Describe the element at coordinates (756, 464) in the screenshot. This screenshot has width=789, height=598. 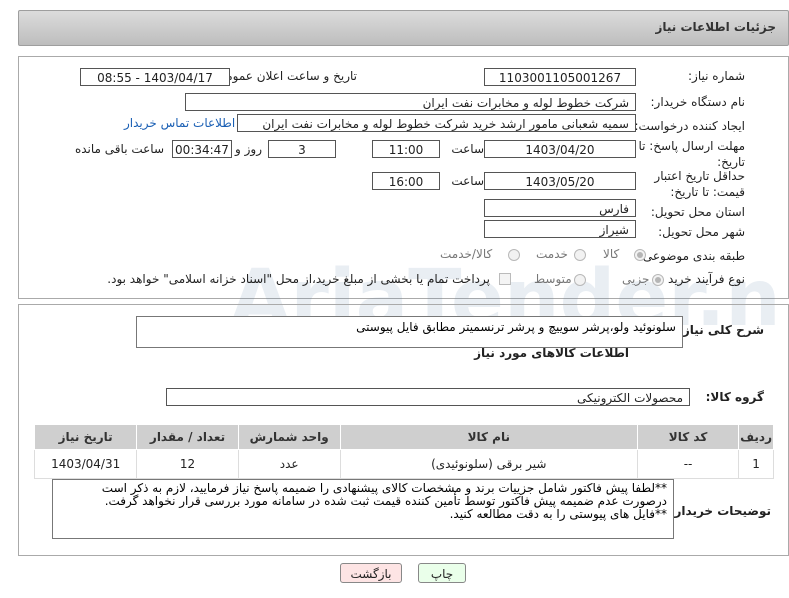
I see `cell-row: 1` at that location.